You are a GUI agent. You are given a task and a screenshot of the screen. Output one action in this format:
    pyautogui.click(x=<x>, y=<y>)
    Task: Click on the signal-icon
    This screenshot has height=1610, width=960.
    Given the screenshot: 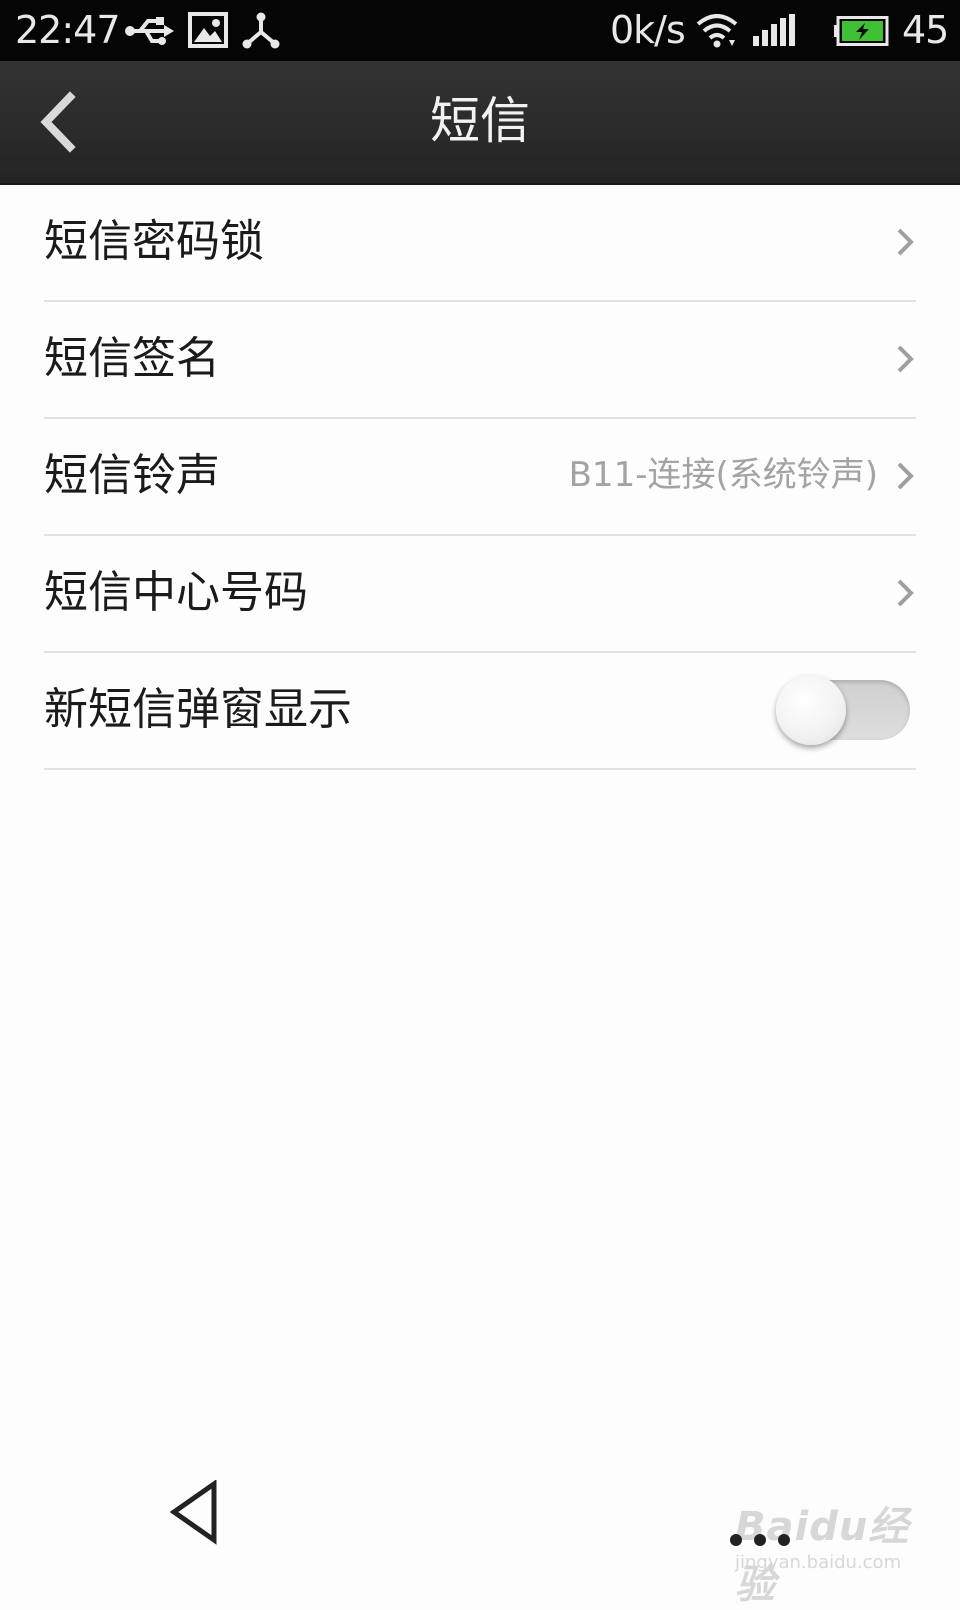 What is the action you would take?
    pyautogui.click(x=775, y=32)
    